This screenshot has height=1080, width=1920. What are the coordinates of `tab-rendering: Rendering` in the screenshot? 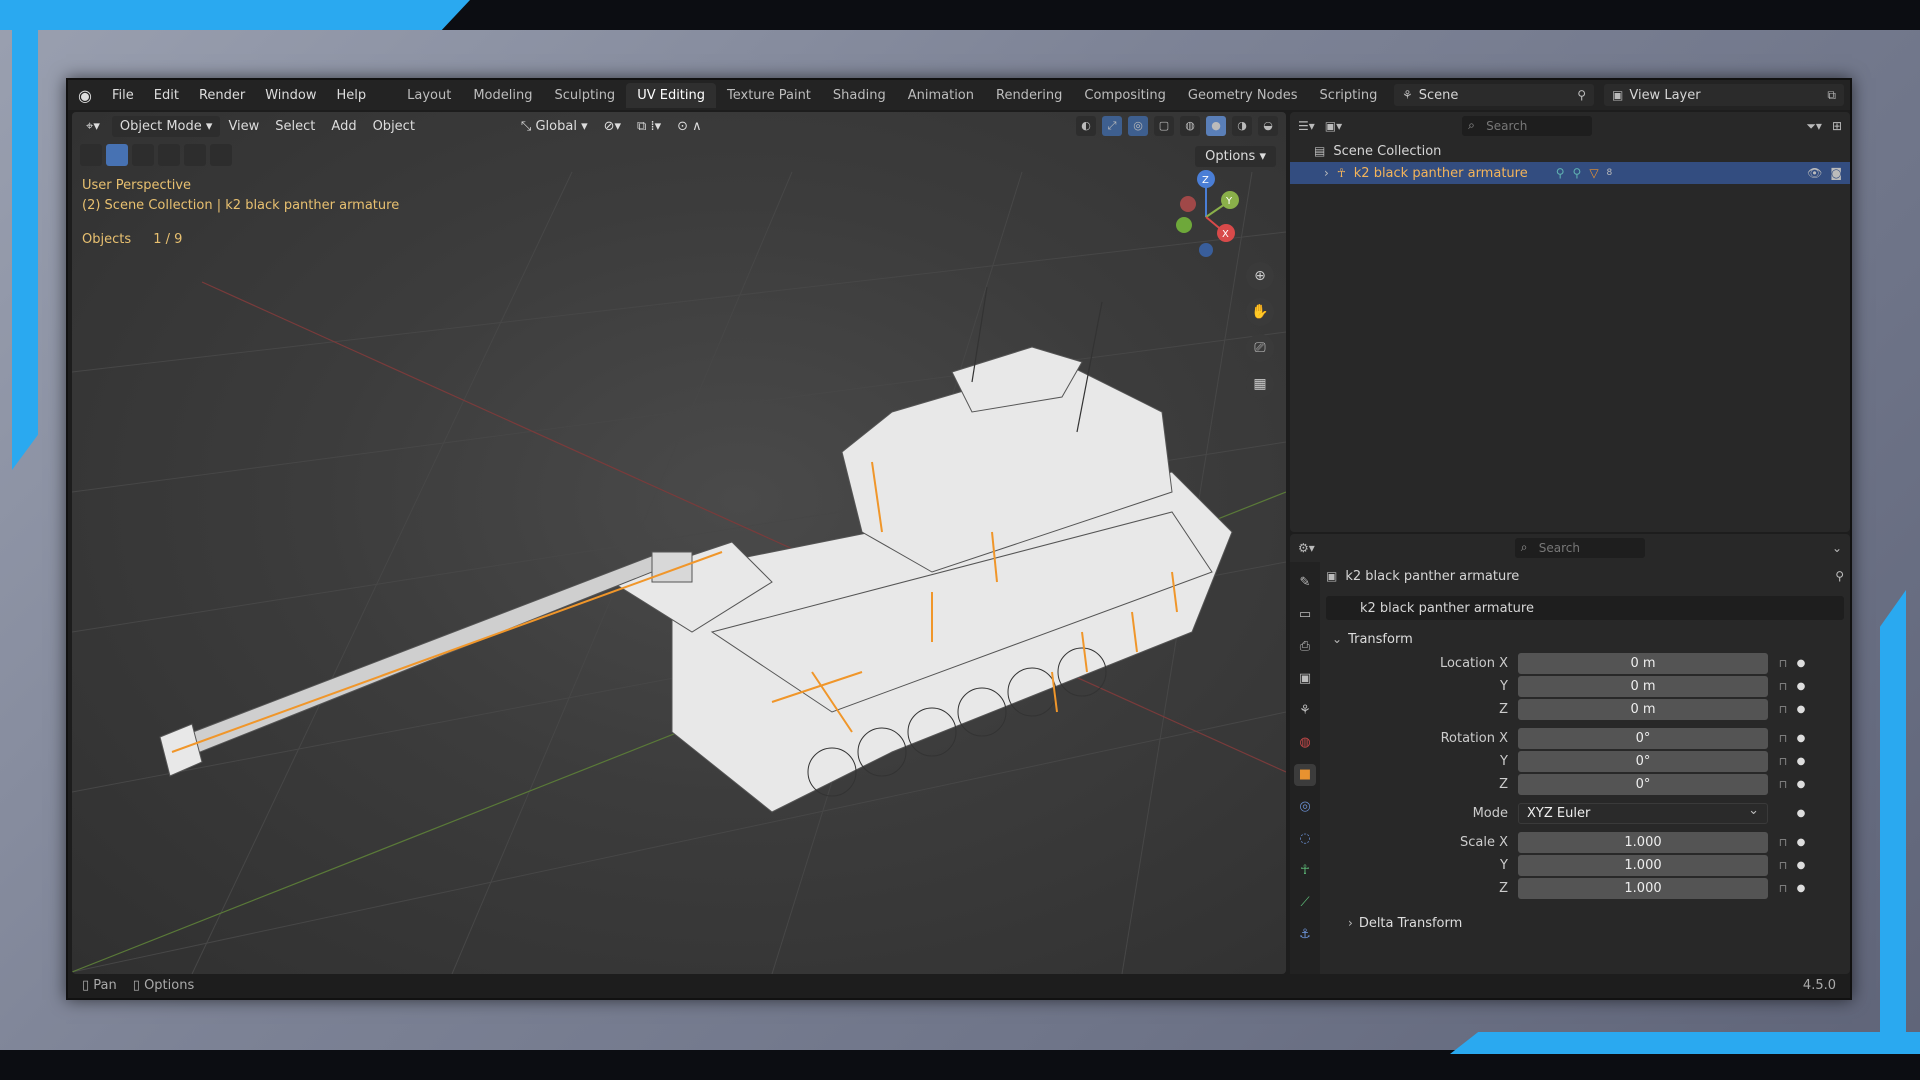 It's located at (1029, 95).